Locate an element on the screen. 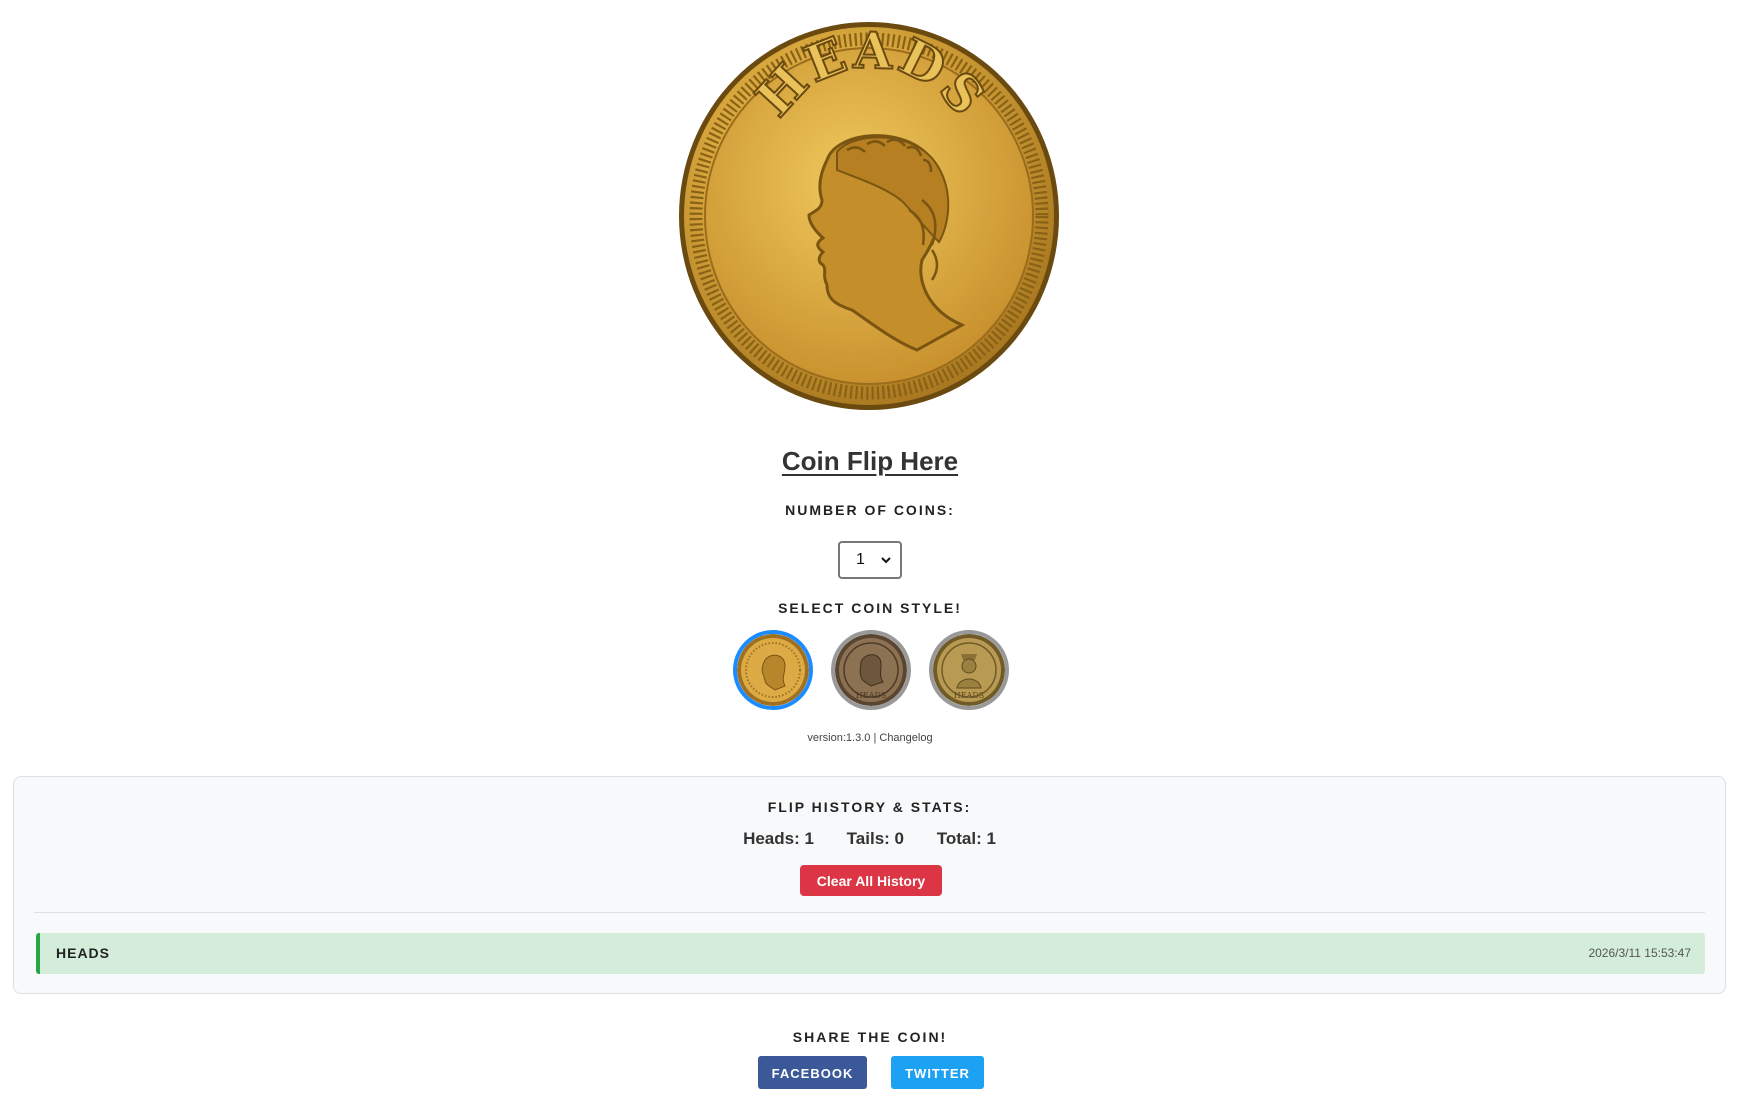 The width and height of the screenshot is (1740, 1099). coin-style-options: HEADS HEADS is located at coordinates (871, 670).